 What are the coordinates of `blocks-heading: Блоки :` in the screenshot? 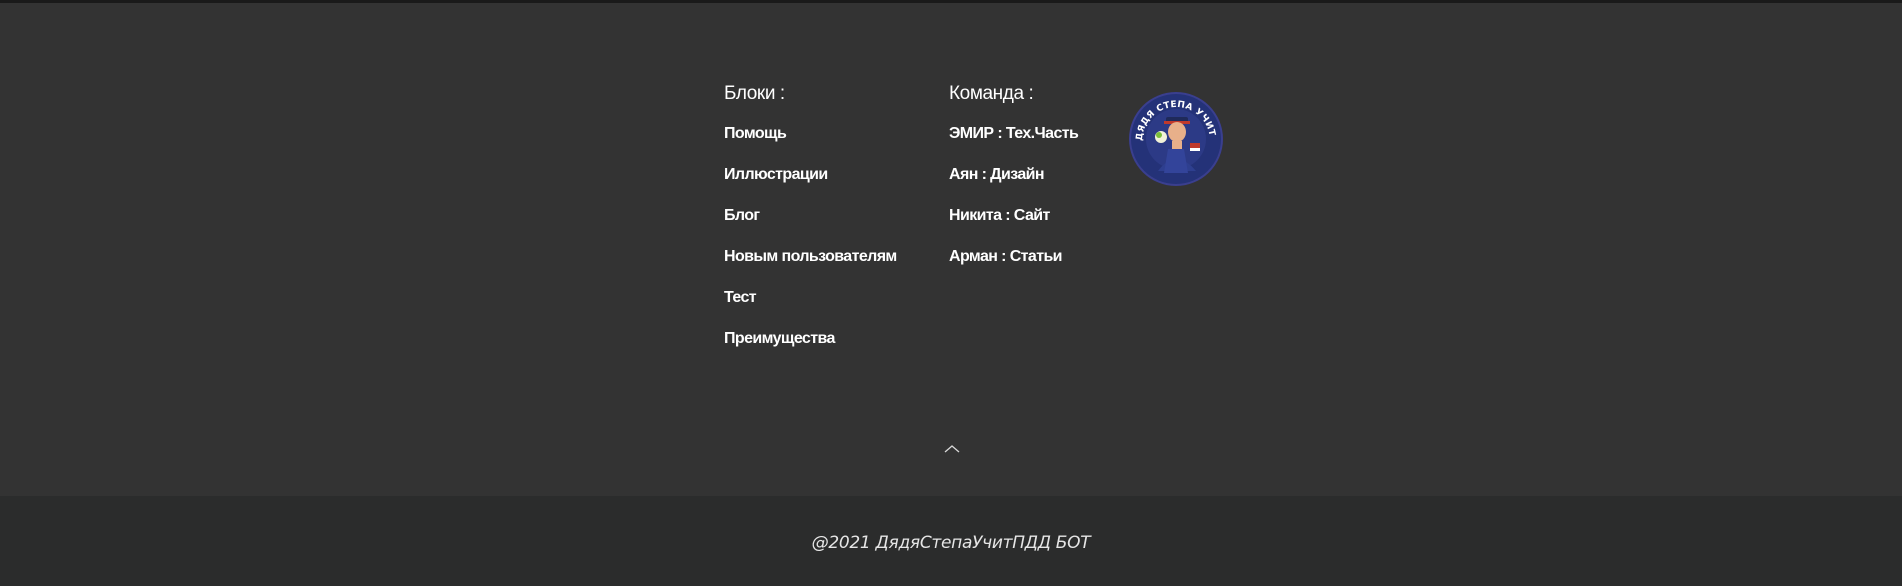 It's located at (754, 93).